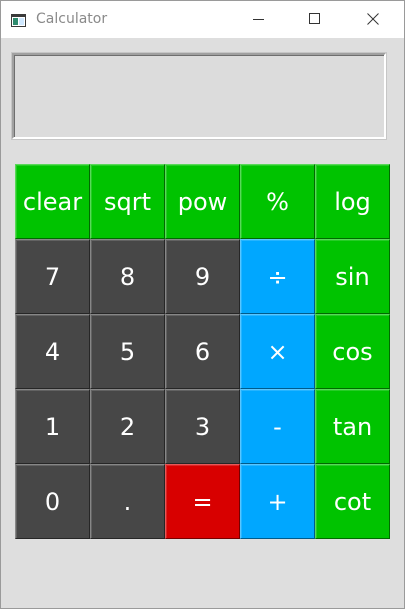  I want to click on pow-button: pow, so click(202, 201).